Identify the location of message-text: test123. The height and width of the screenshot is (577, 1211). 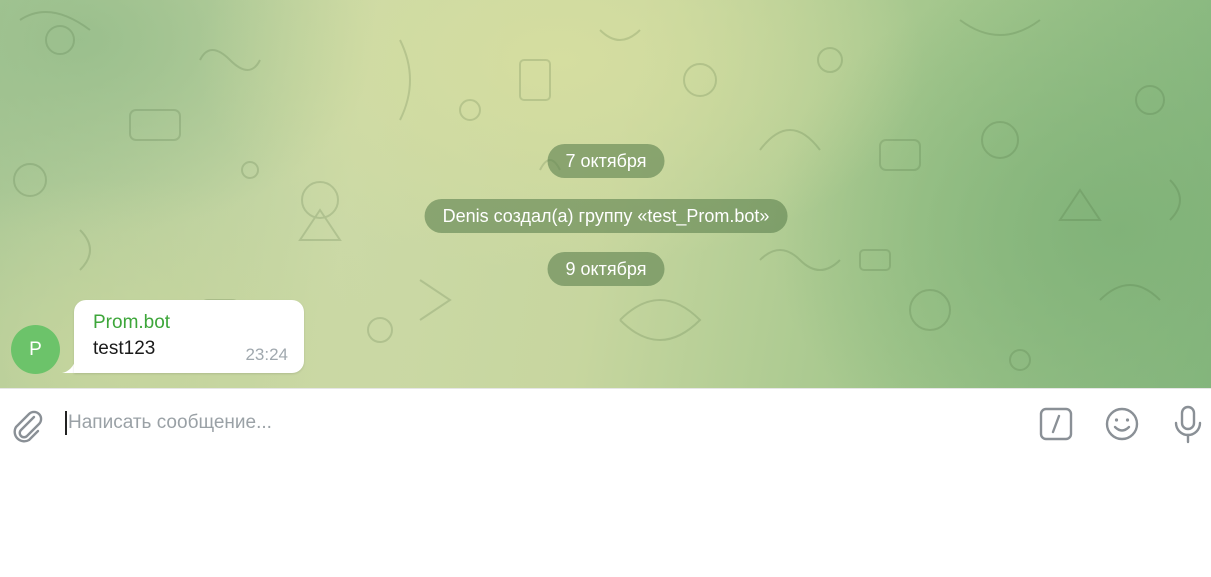
(124, 348).